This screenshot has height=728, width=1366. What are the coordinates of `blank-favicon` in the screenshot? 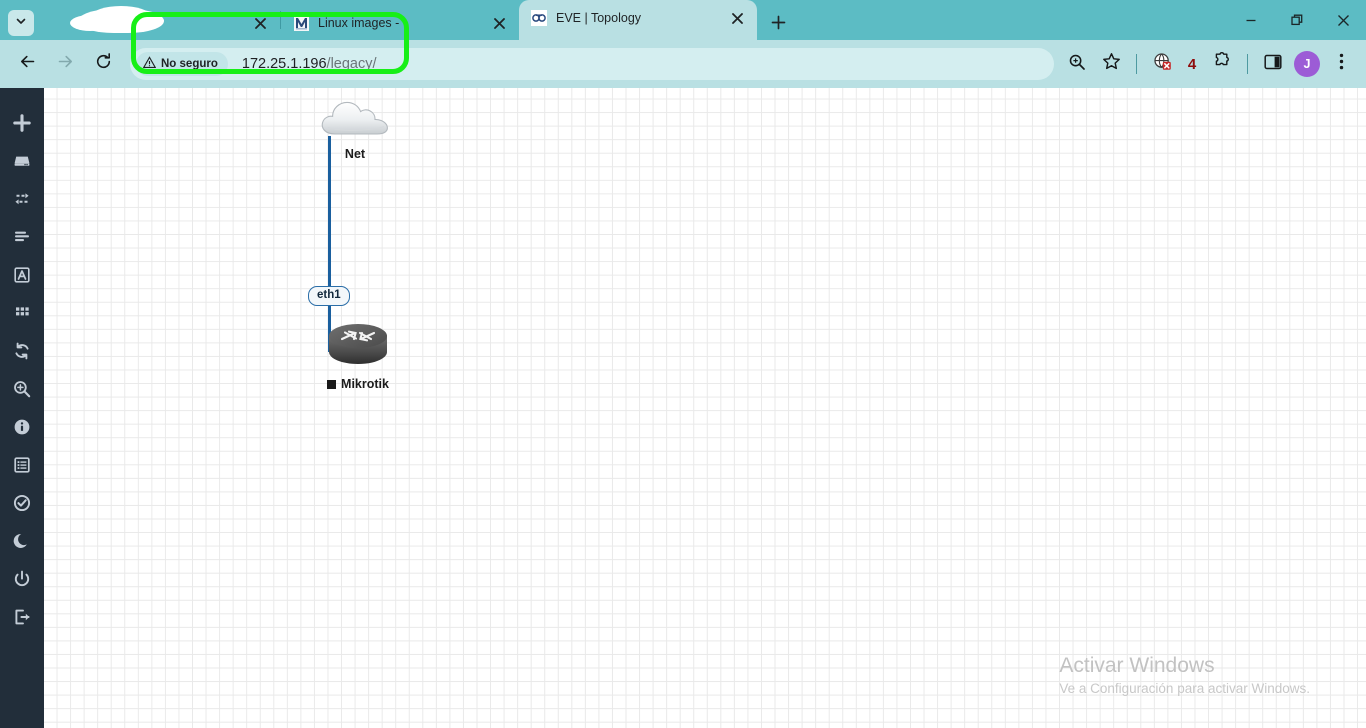 It's located at (56, 23).